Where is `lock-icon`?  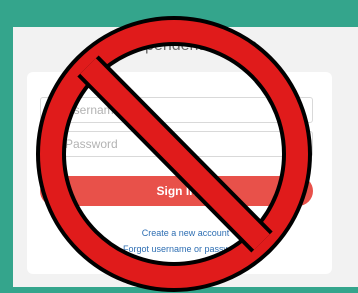
lock-icon is located at coordinates (54, 144).